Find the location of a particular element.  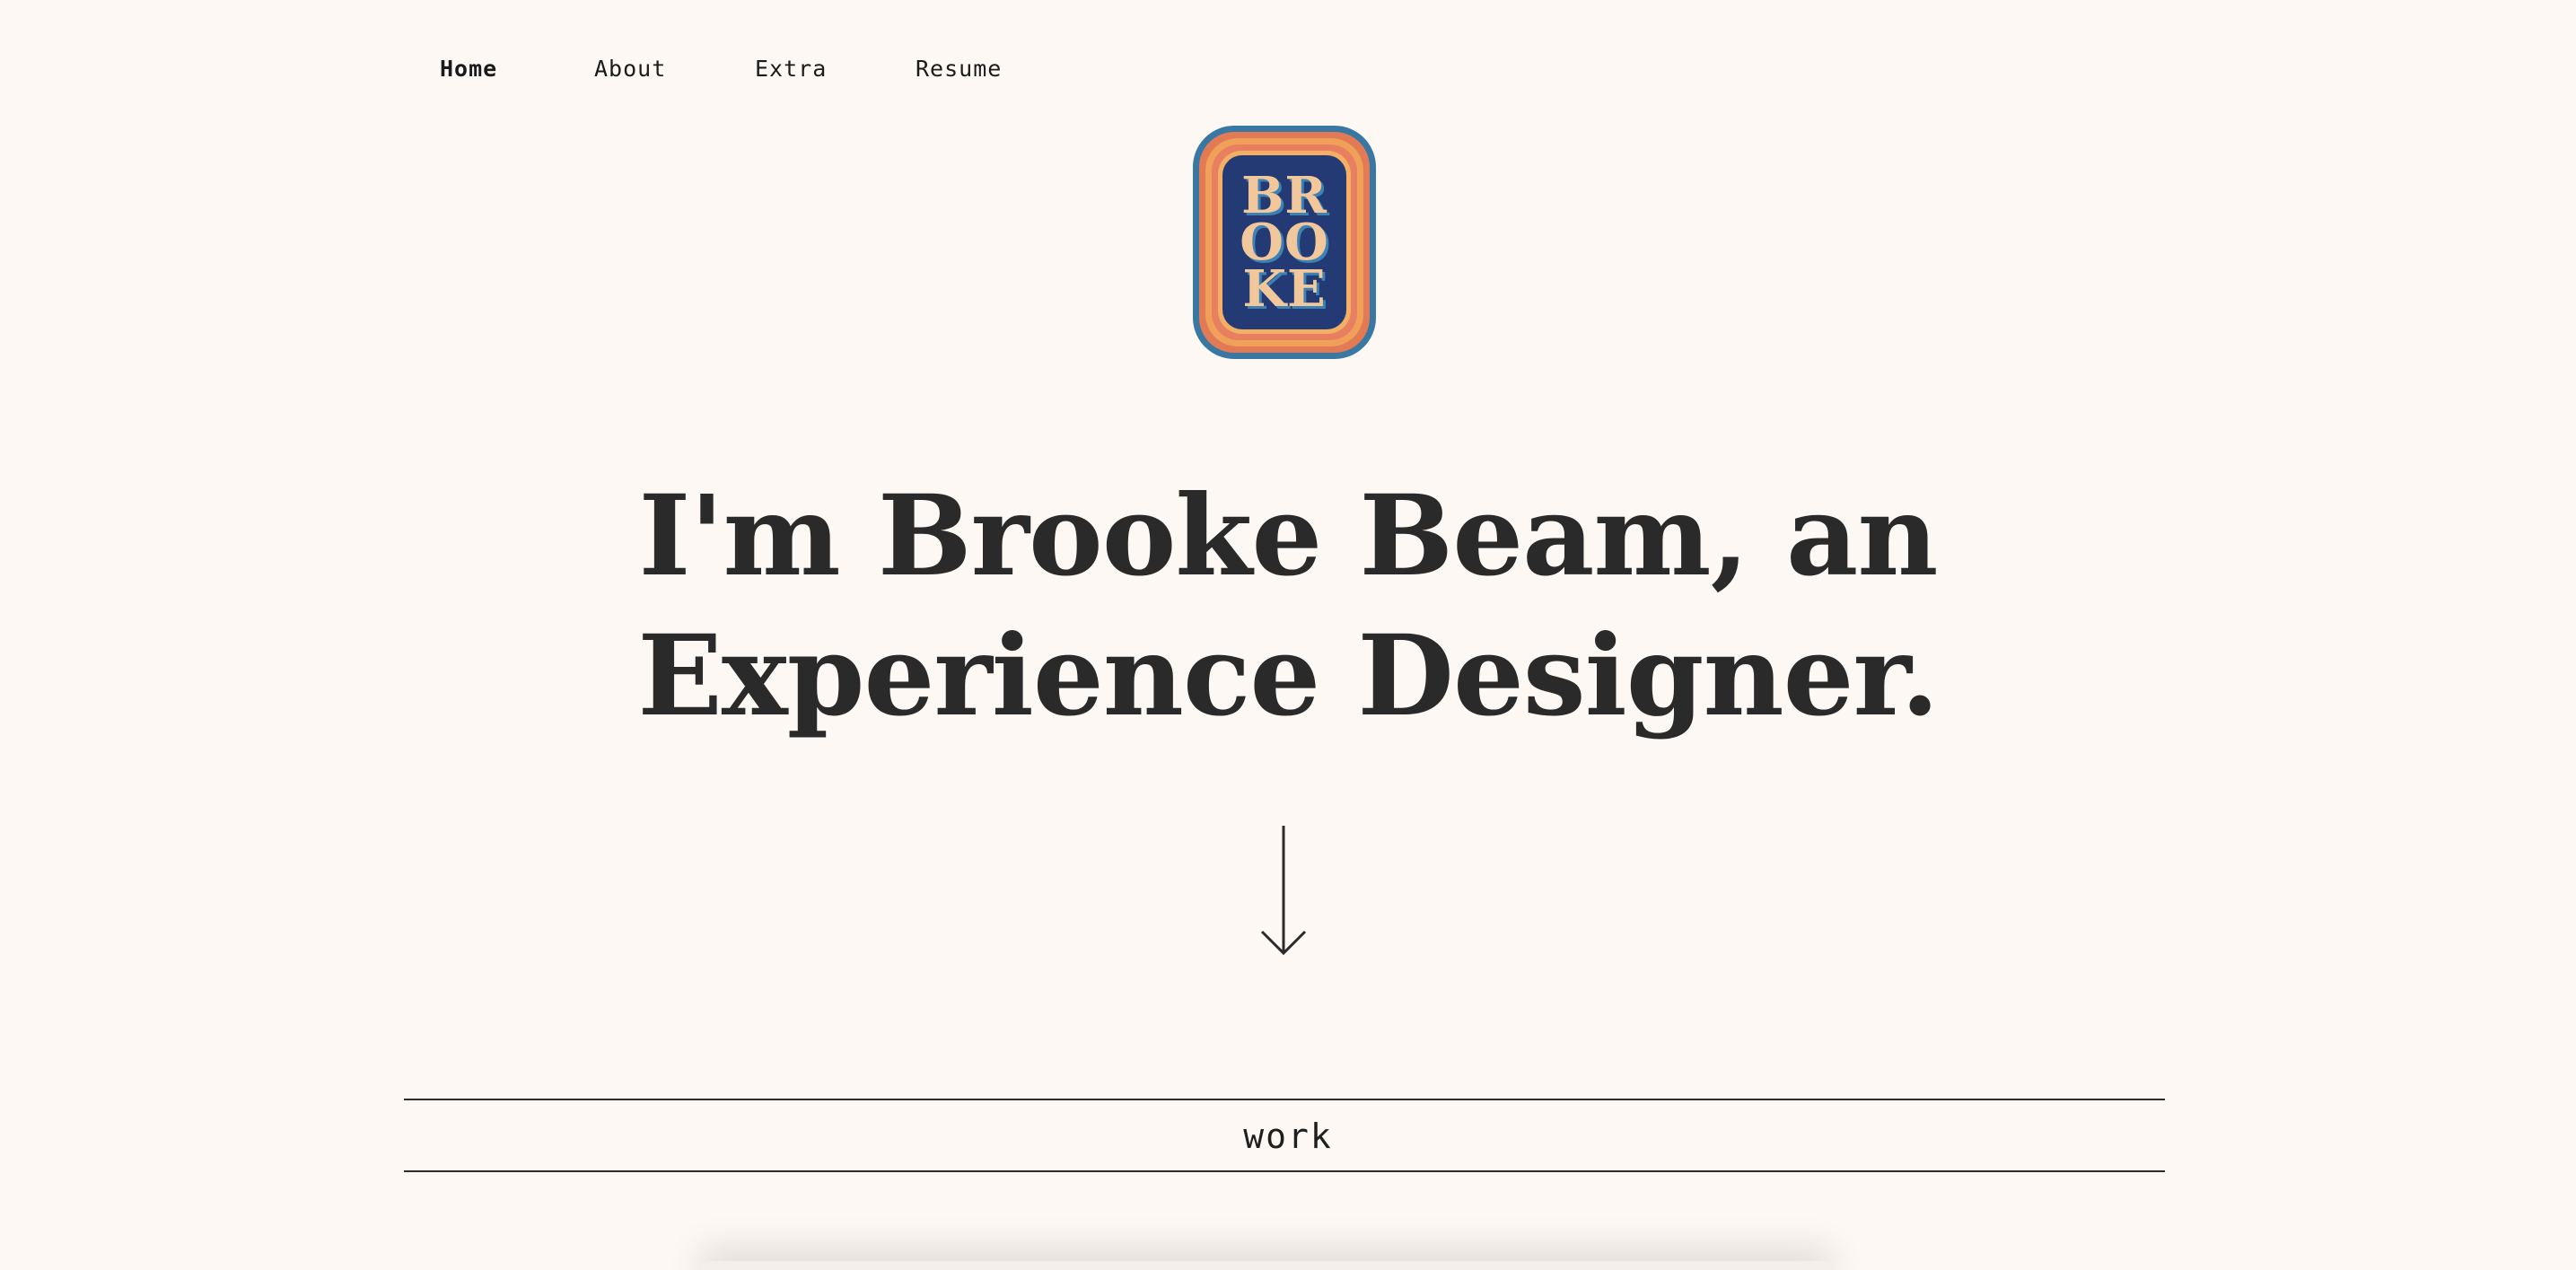

project-card is located at coordinates (1265, 1265).